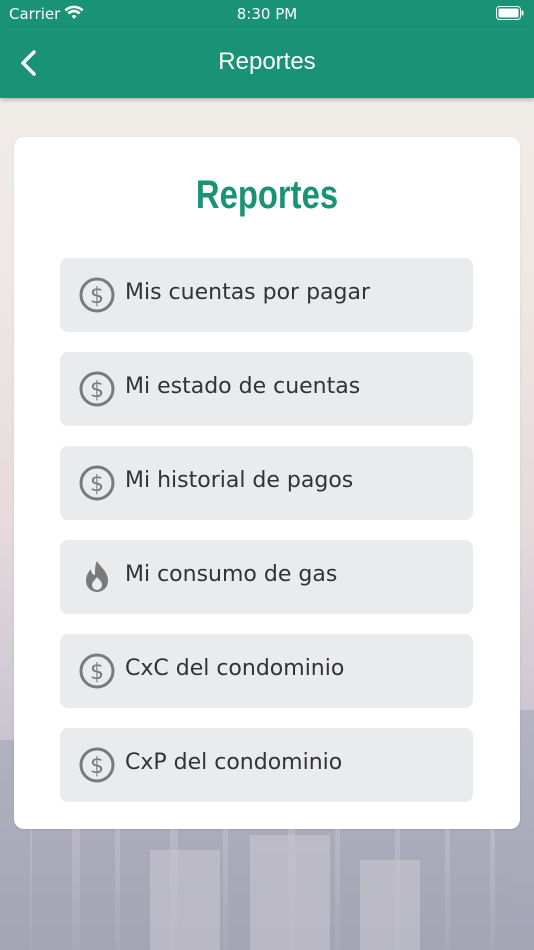 This screenshot has height=950, width=534. What do you see at coordinates (248, 292) in the screenshot?
I see `report-item-label: Mis cuentas por pagar` at bounding box center [248, 292].